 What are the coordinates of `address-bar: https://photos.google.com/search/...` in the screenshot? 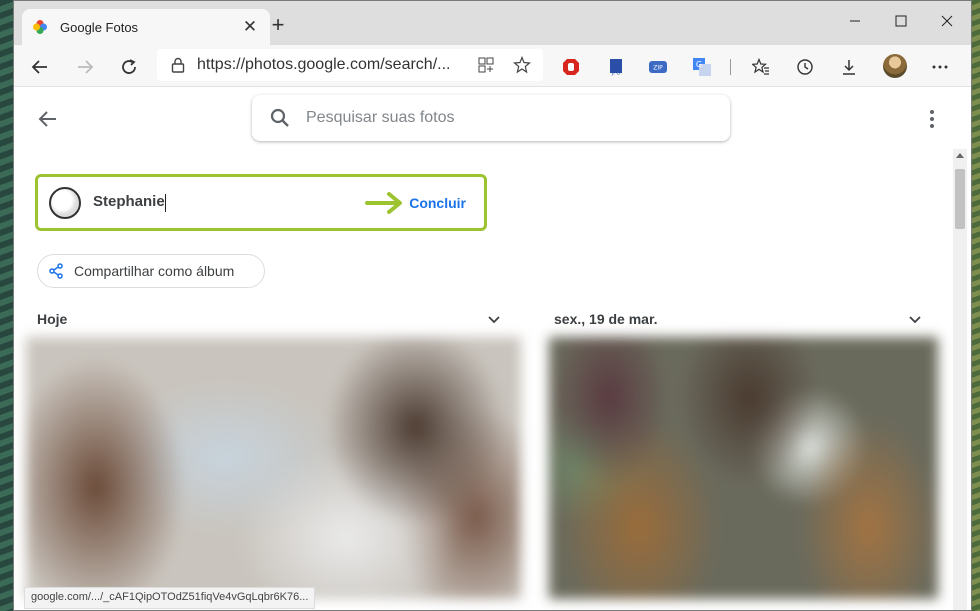 It's located at (350, 65).